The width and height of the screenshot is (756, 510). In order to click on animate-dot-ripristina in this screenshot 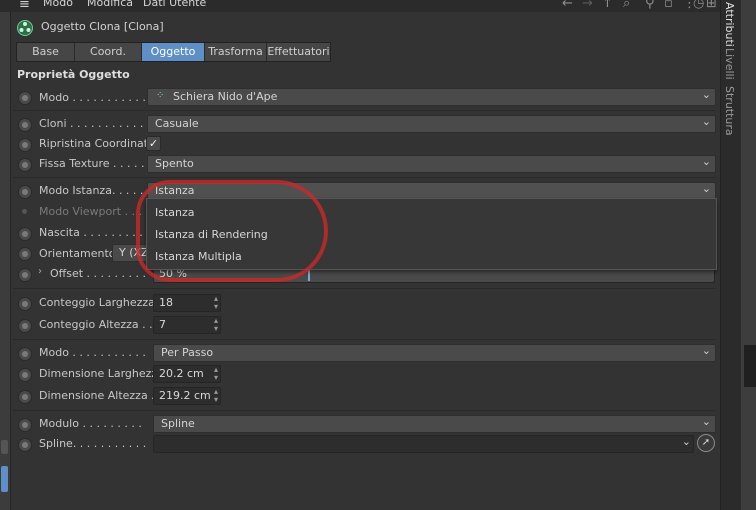, I will do `click(25, 145)`.